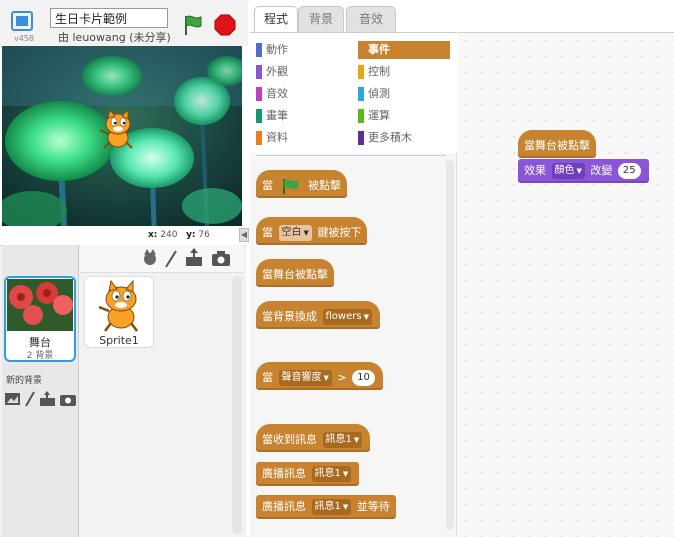 The image size is (674, 537). Describe the element at coordinates (22, 21) in the screenshot. I see `fullscreen-icon` at that location.